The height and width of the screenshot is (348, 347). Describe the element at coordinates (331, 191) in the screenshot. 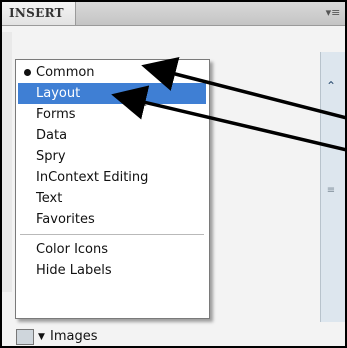

I see `scroll-grip-icon: ≡` at that location.